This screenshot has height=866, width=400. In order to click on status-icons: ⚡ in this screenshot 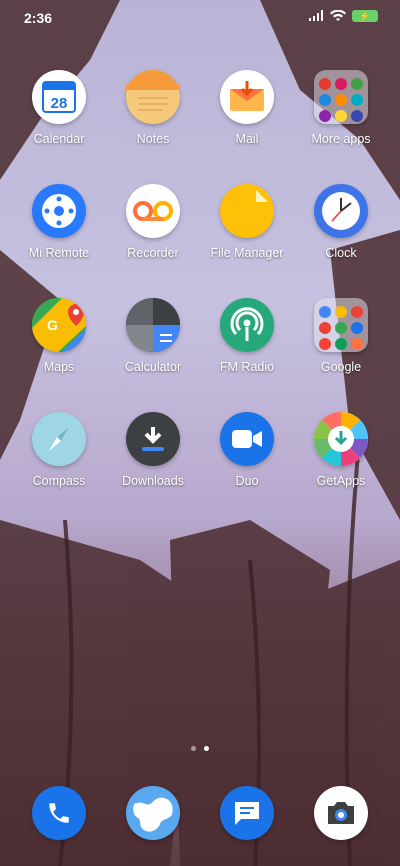, I will do `click(343, 16)`.